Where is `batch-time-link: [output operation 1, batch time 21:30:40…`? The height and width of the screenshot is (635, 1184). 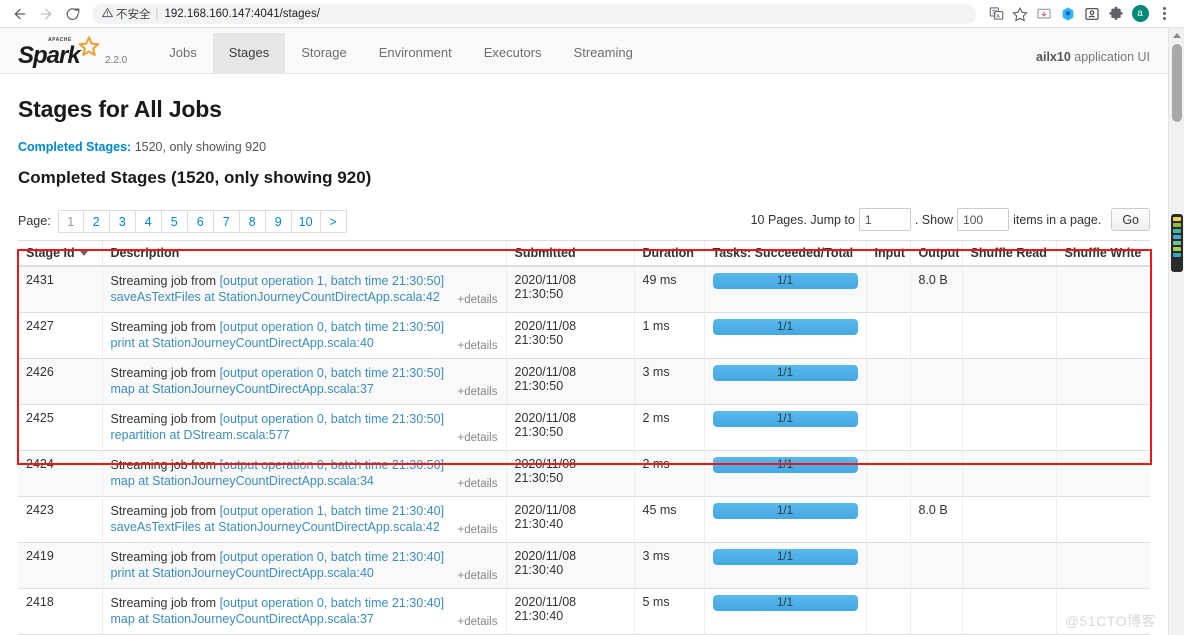 batch-time-link: [output operation 1, batch time 21:30:40… is located at coordinates (332, 511).